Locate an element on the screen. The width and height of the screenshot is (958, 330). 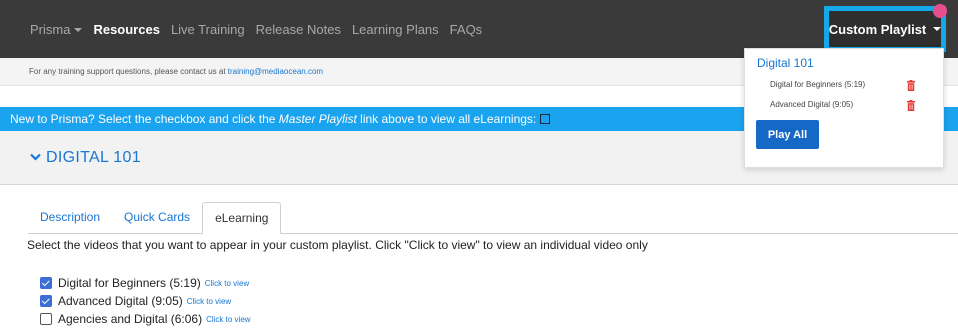
custom-playlist-label: Custom Playlist is located at coordinates (877, 29).